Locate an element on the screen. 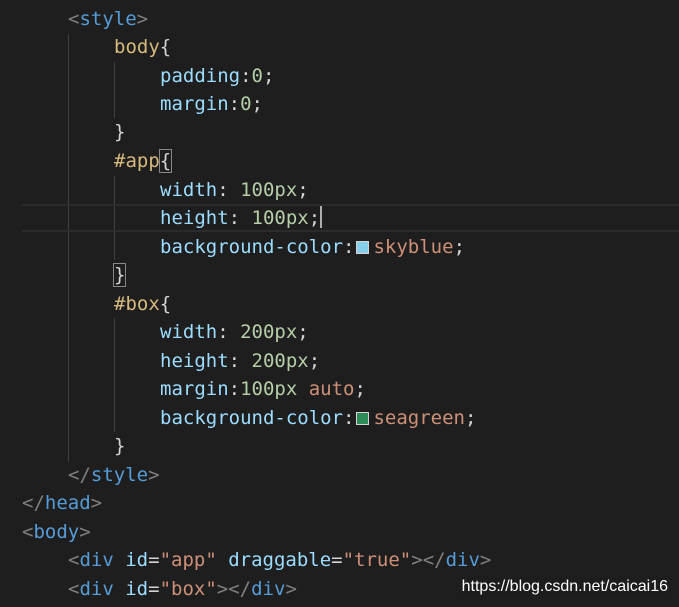 The width and height of the screenshot is (679, 607). code-line-style-open: <style> is located at coordinates (108, 19).